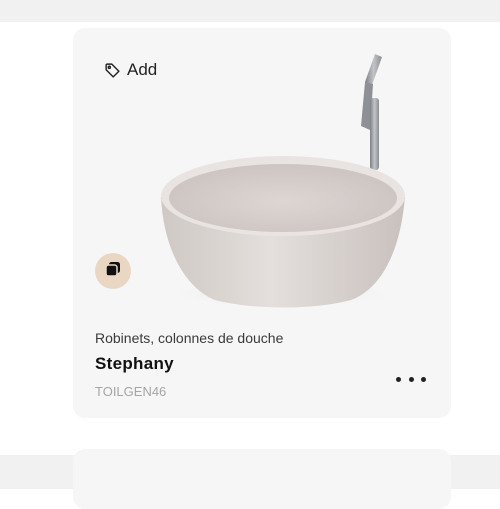  What do you see at coordinates (112, 70) in the screenshot?
I see `tag-icon` at bounding box center [112, 70].